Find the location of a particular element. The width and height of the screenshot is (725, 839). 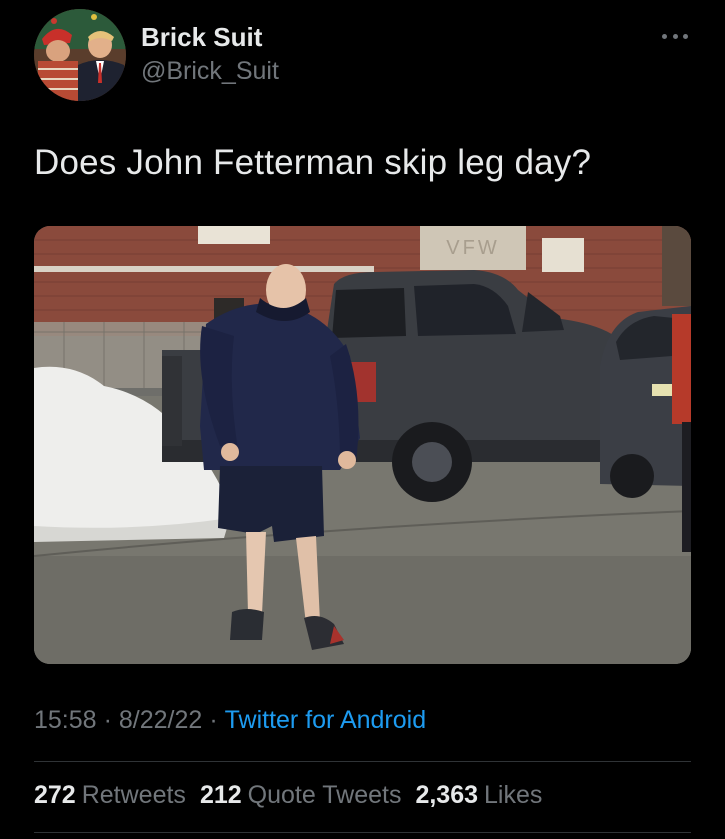

tweet-date: 8/22/22 is located at coordinates (160, 720).